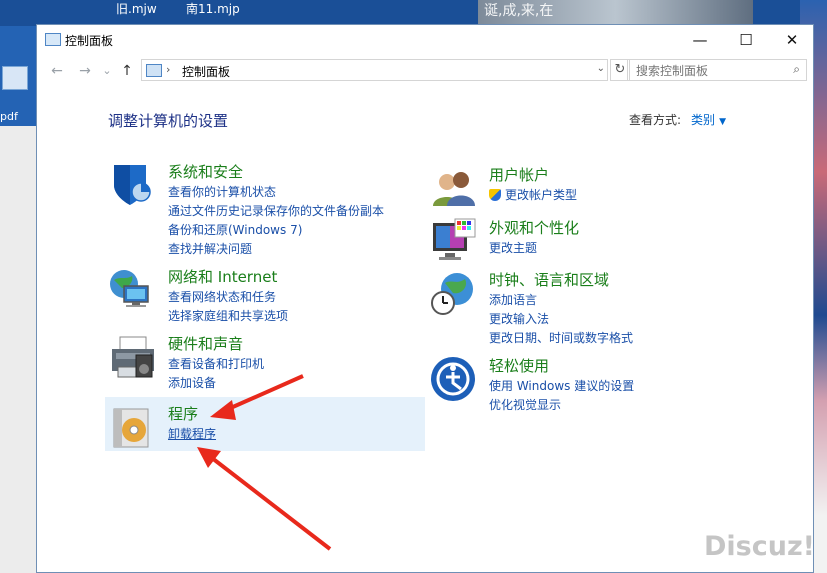 This screenshot has height=573, width=827. Describe the element at coordinates (759, 546) in the screenshot. I see `watermark: Discuz!` at that location.